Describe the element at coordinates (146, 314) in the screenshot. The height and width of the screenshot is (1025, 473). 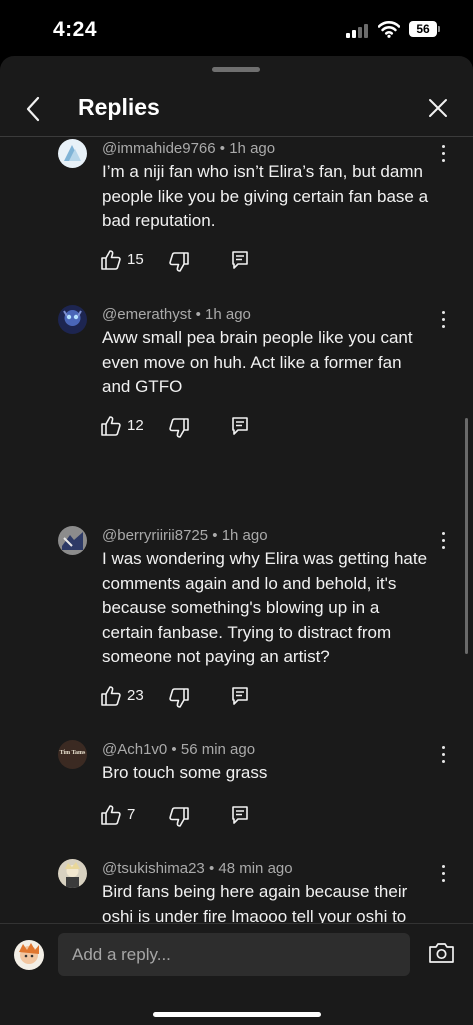
I see `comment-author: @emerathyst` at that location.